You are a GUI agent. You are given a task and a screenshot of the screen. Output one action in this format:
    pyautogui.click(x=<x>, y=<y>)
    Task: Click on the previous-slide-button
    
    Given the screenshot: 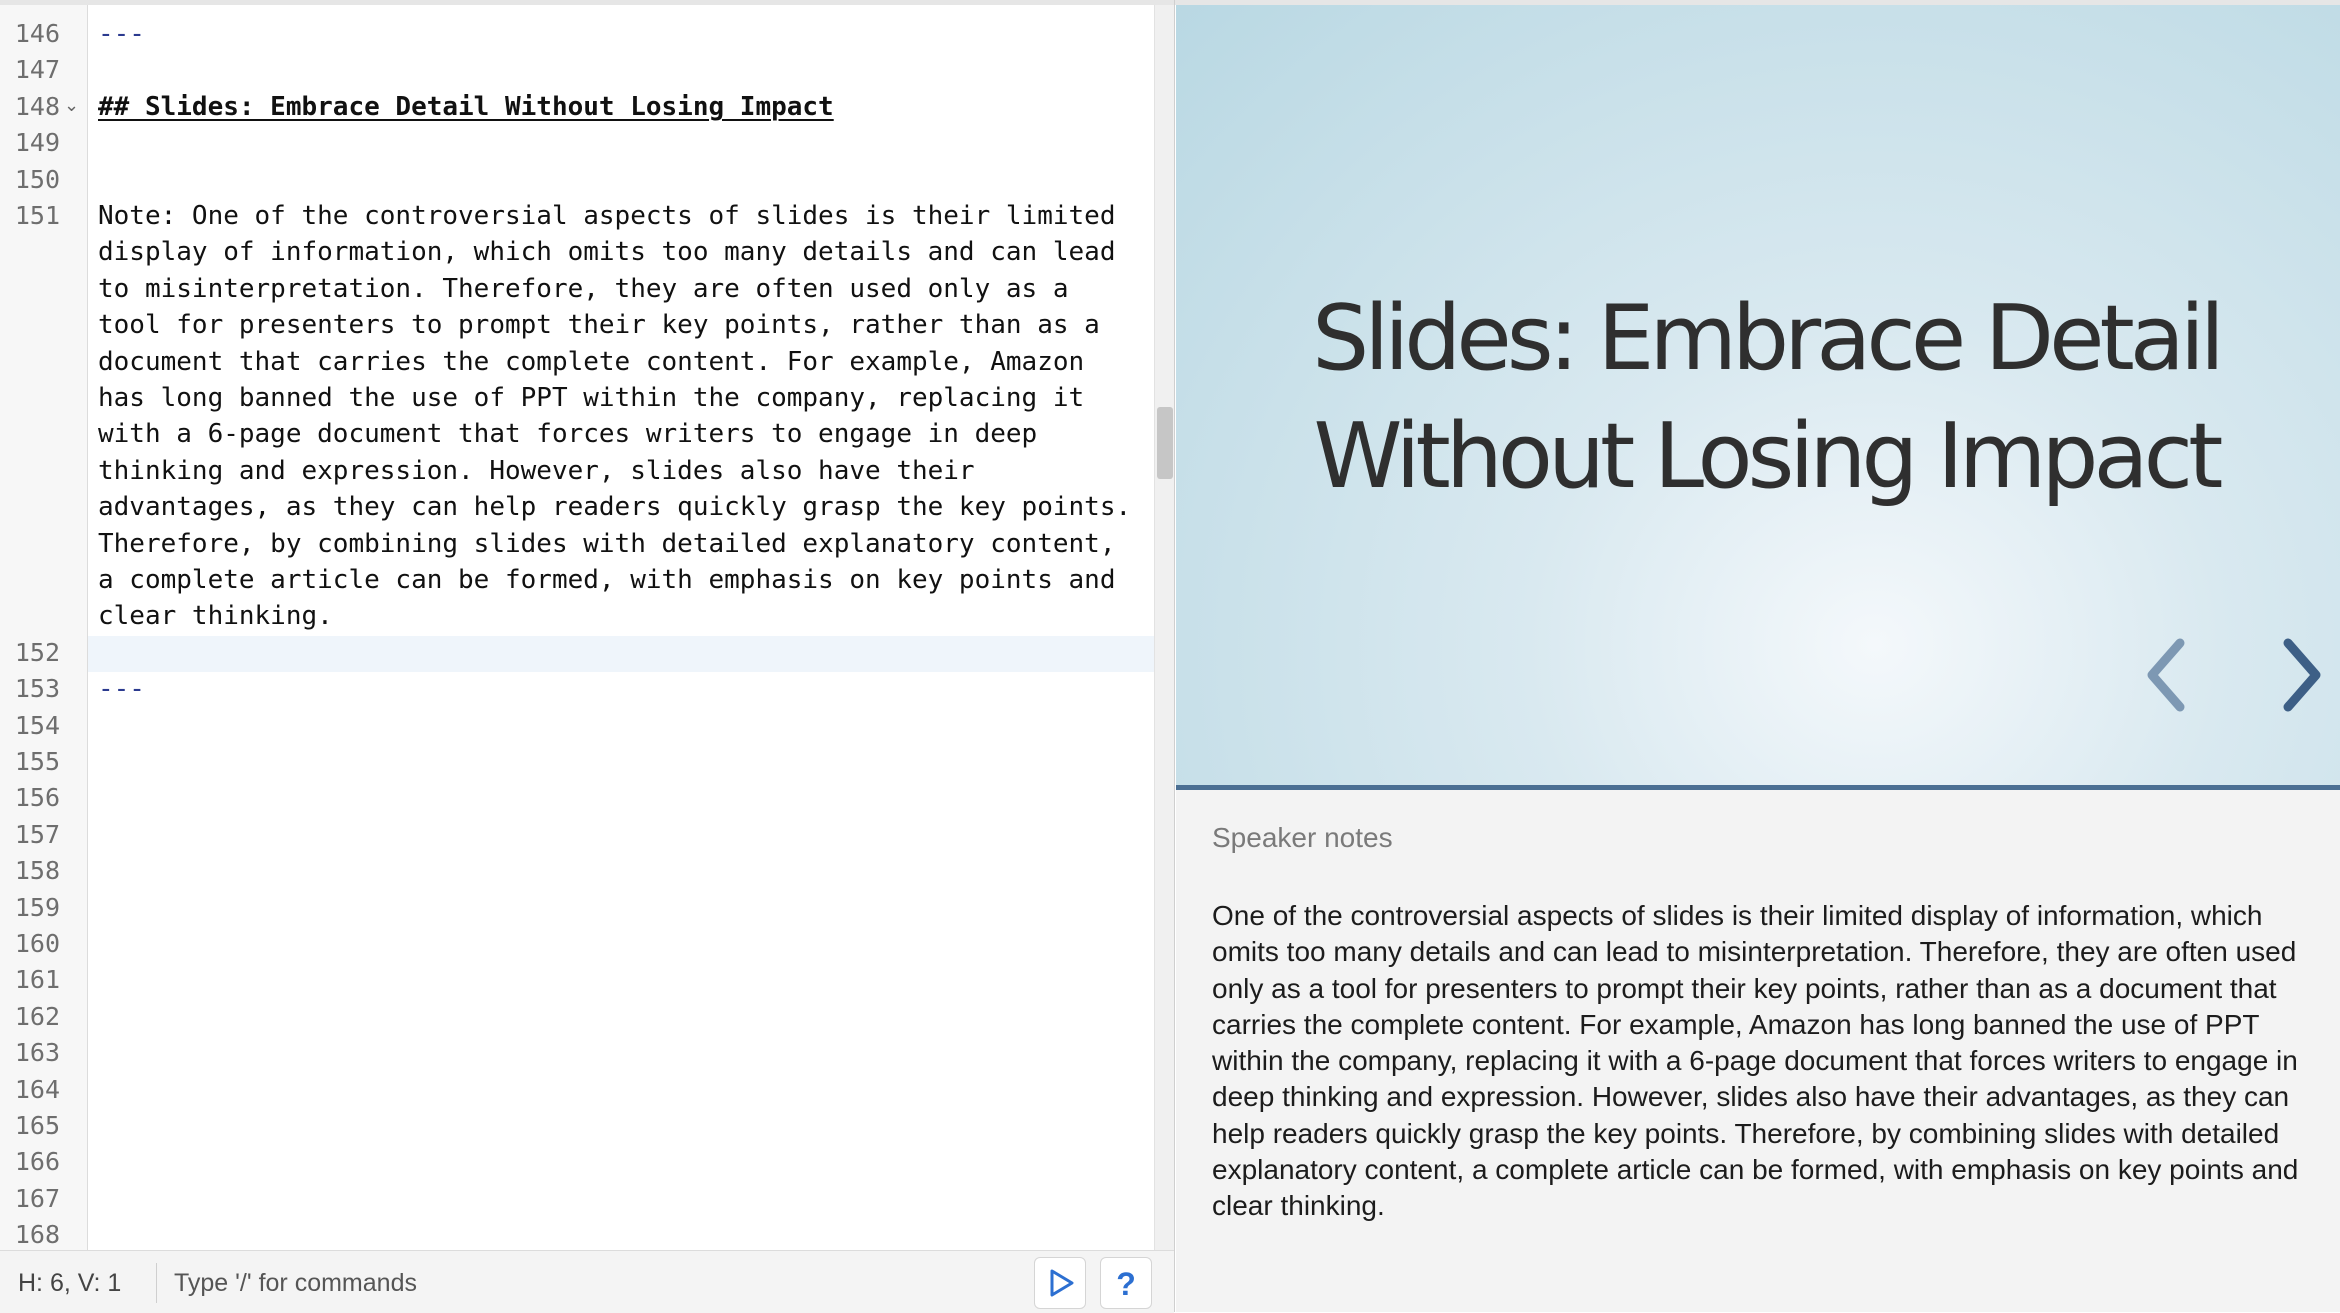 What is the action you would take?
    pyautogui.click(x=2166, y=675)
    